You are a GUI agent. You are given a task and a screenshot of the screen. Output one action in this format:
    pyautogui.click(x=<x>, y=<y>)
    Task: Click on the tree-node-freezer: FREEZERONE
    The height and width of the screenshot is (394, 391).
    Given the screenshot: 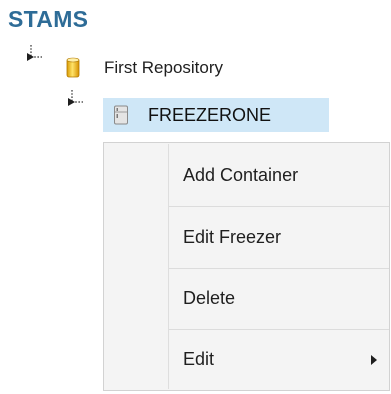 What is the action you would take?
    pyautogui.click(x=216, y=115)
    